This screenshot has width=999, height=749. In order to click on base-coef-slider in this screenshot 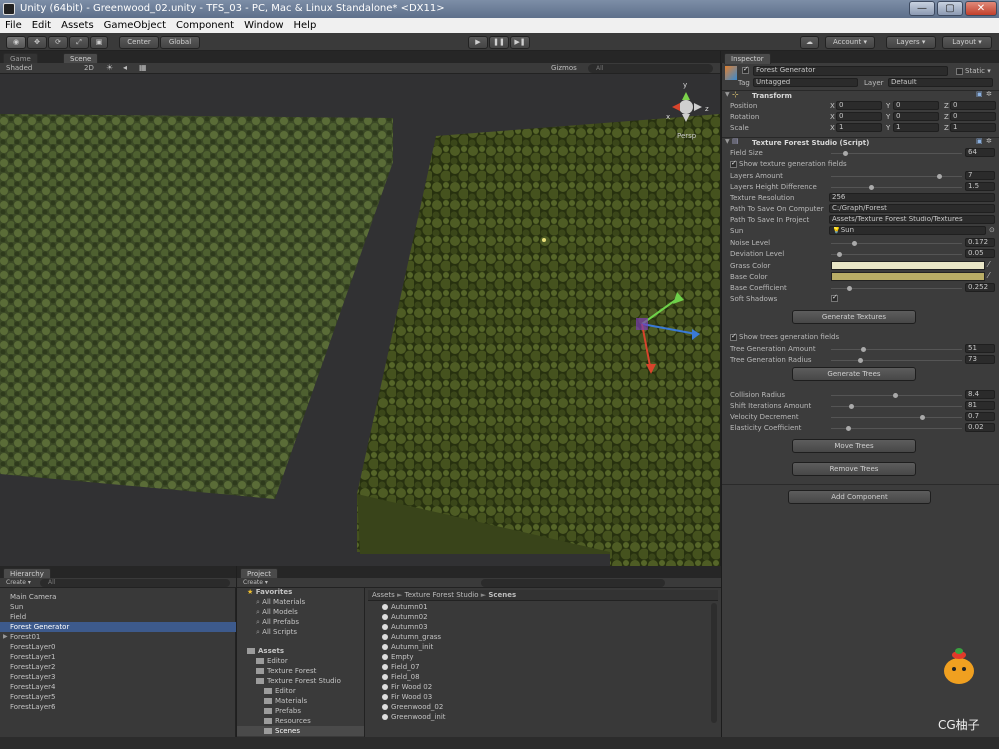, I will do `click(896, 288)`.